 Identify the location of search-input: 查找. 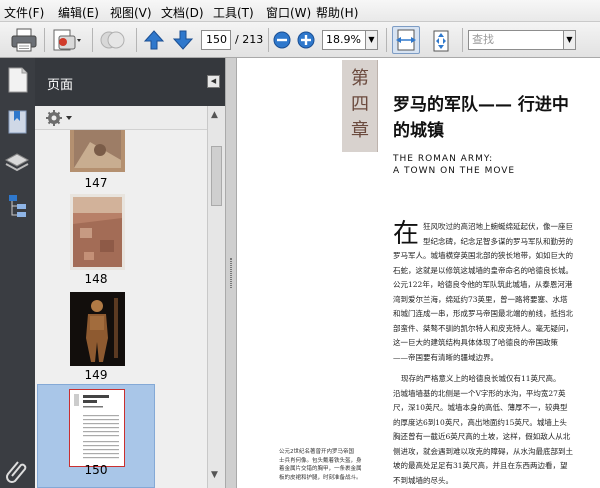
(516, 40).